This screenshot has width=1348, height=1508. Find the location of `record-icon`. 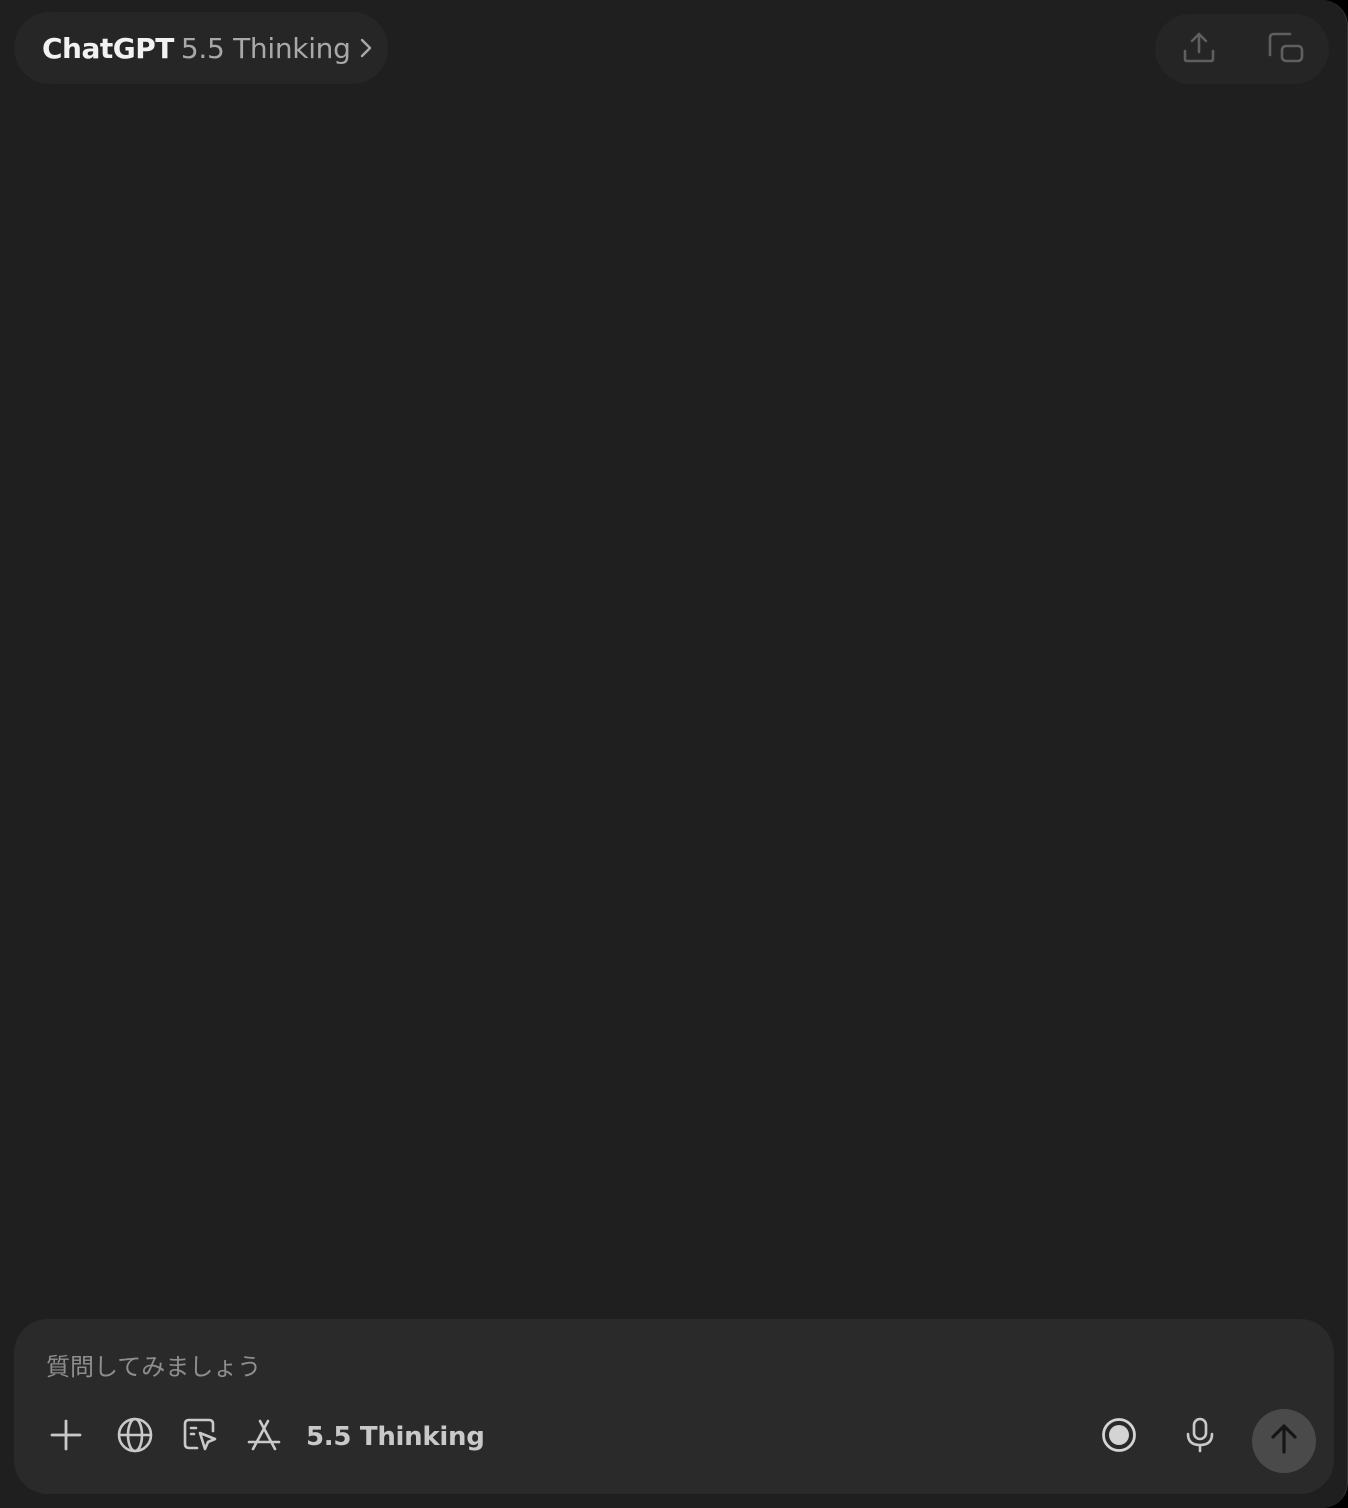

record-icon is located at coordinates (1119, 1437).